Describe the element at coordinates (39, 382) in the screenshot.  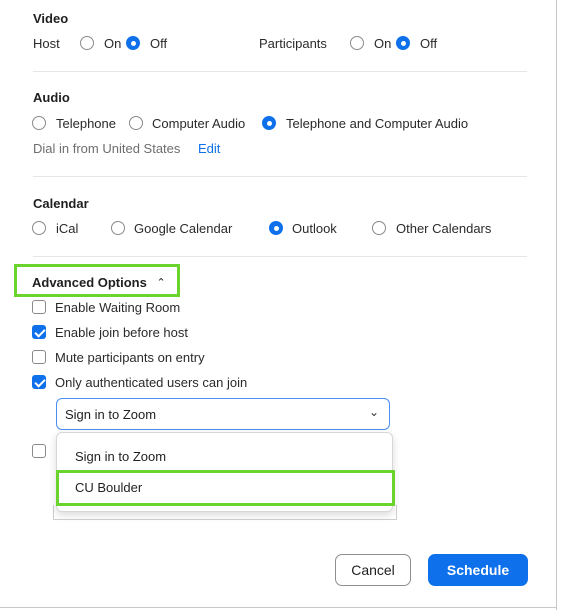
I see `authenticated-only-checkbox` at that location.